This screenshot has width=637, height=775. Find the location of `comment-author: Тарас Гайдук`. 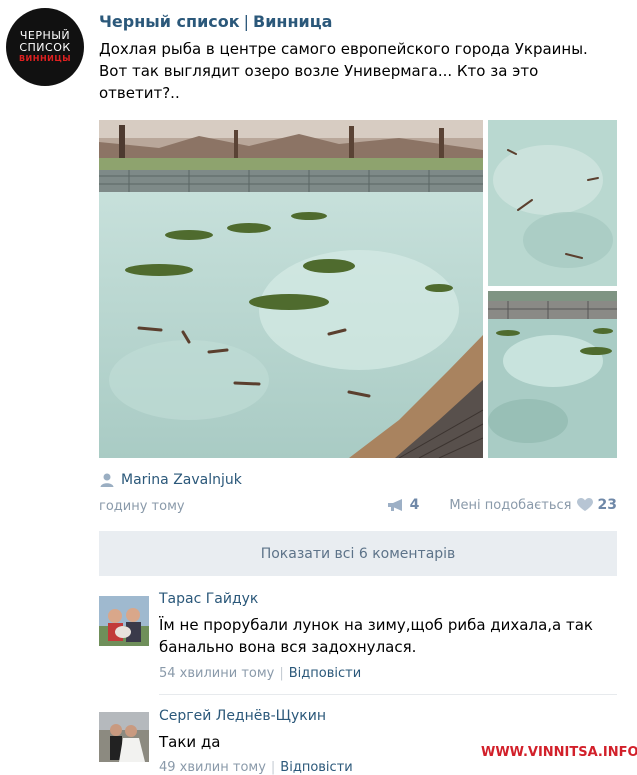

comment-author: Тарас Гайдук is located at coordinates (208, 599).